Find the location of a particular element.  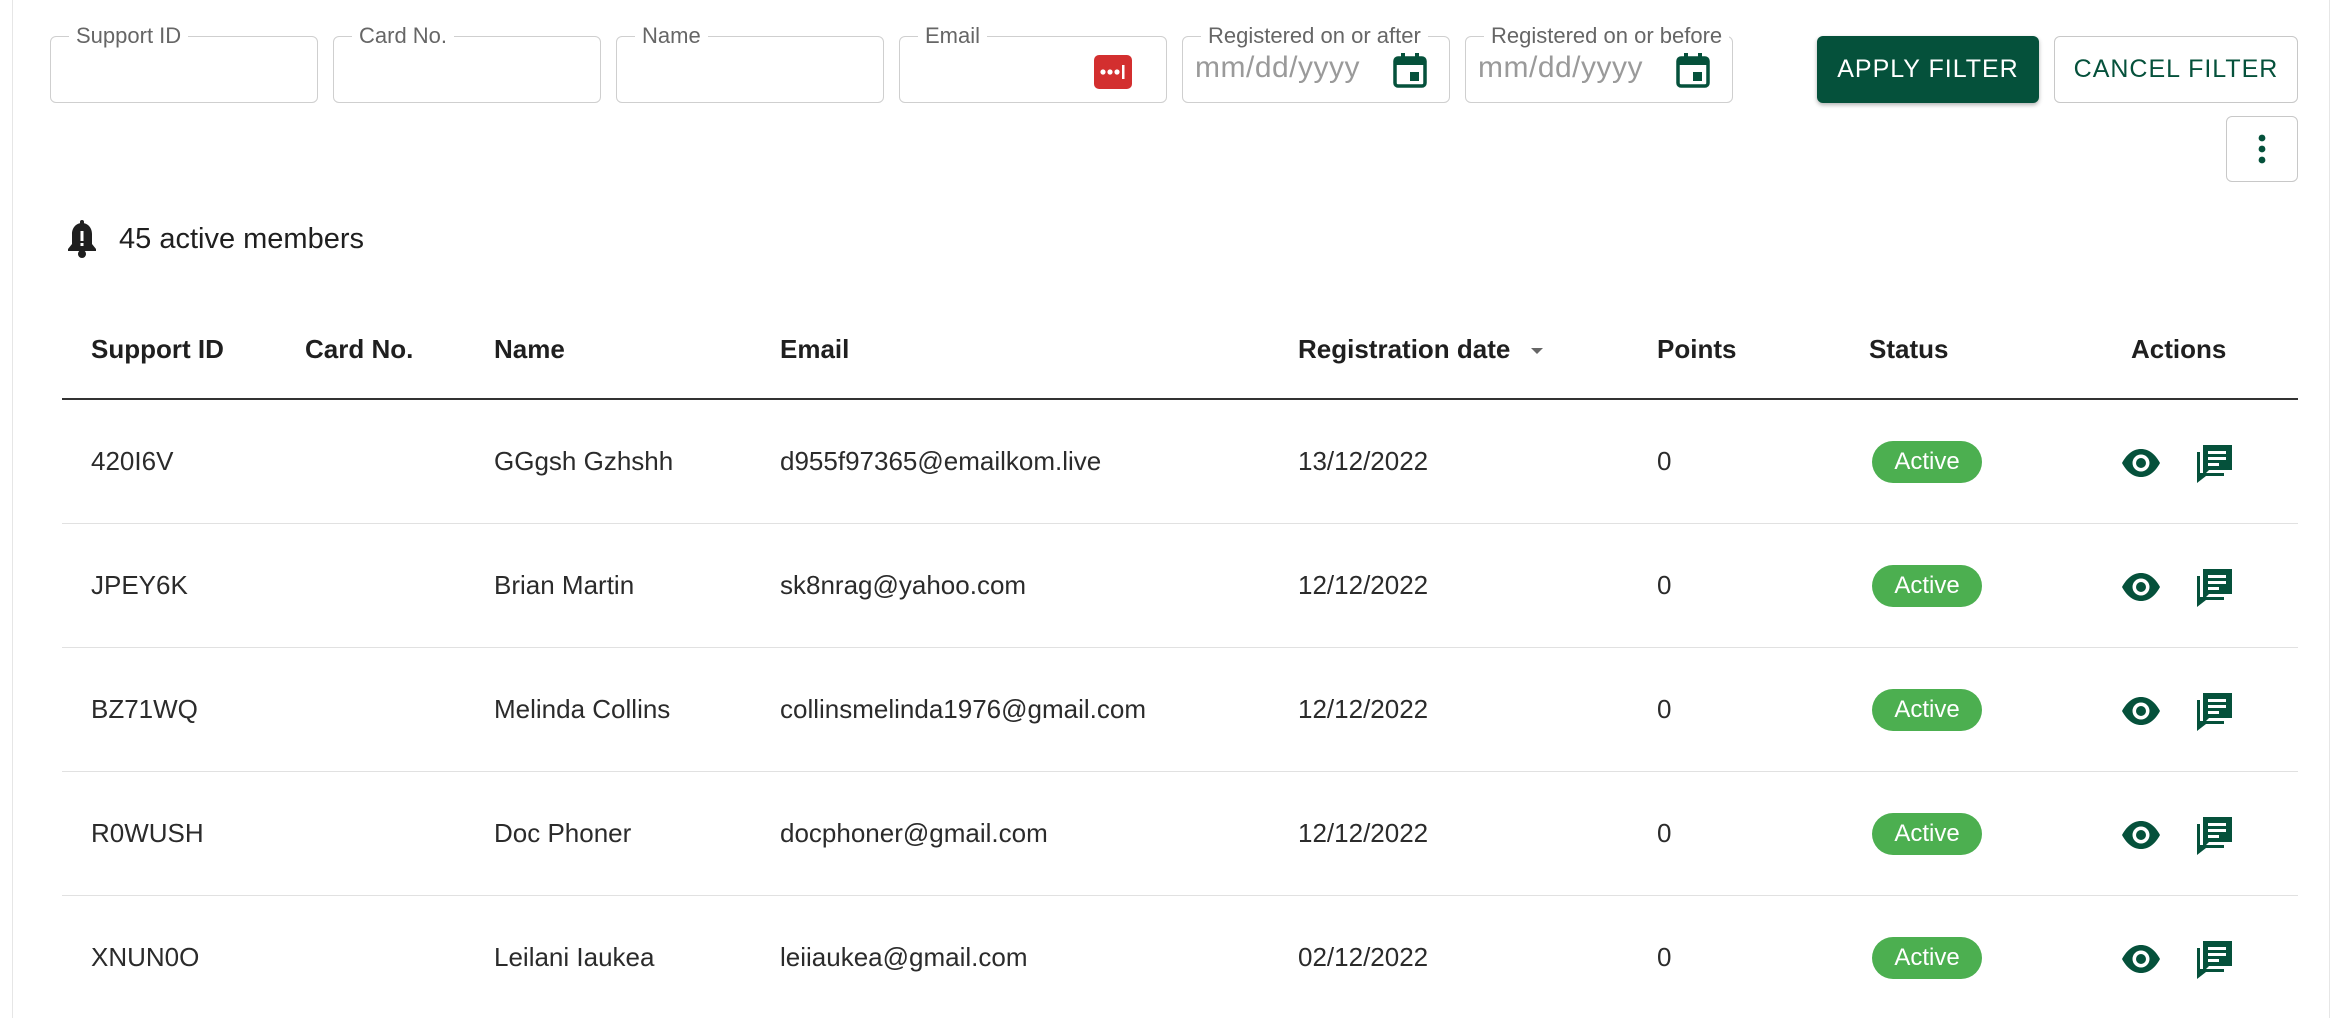

header-registration-date-label: Registration date is located at coordinates (1404, 349).